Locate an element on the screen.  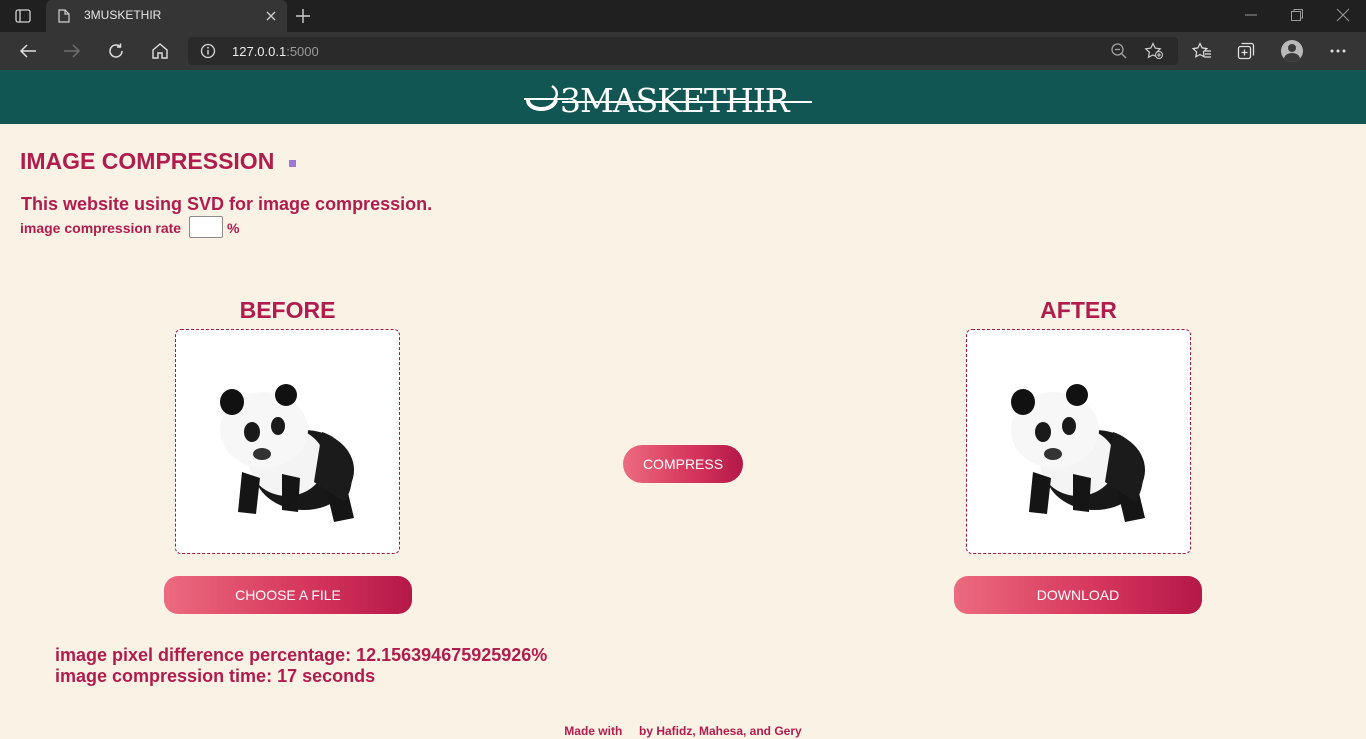
compression-time-text: image compression time: 17 seconds is located at coordinates (215, 676).